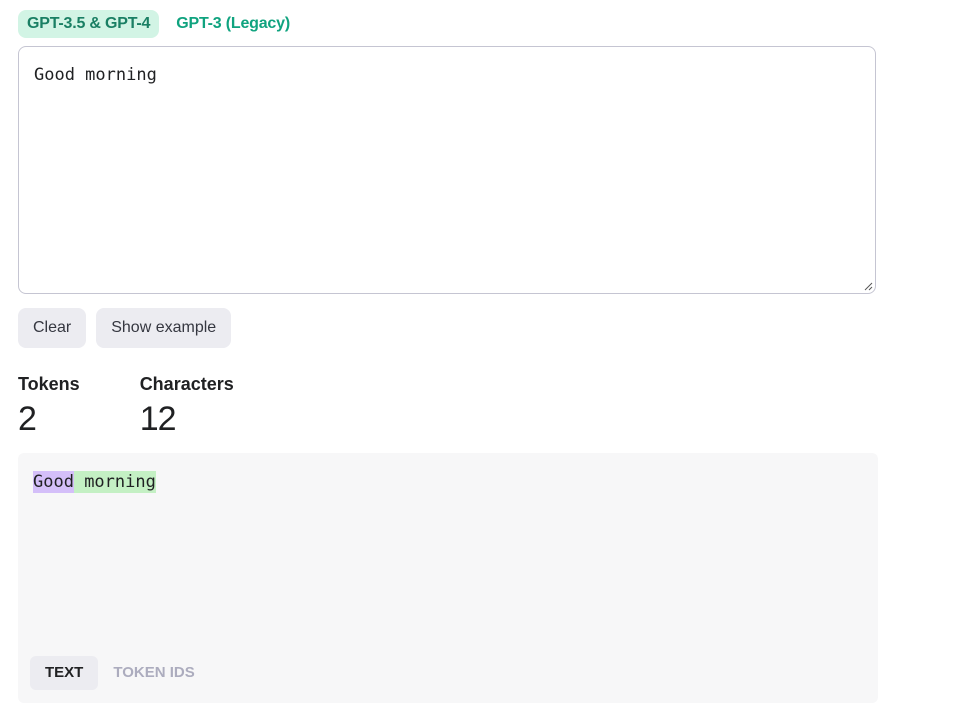 The height and width of the screenshot is (726, 971). I want to click on model-tabs: GPT-3.5 & GPT-4 GPT-3 (Legacy), so click(158, 24).